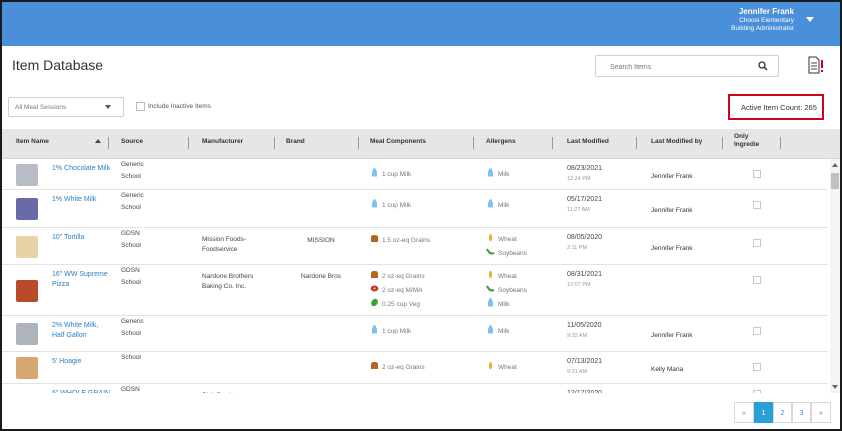  Describe the element at coordinates (66, 362) in the screenshot. I see `item-name-link: 5' Hoagie` at that location.